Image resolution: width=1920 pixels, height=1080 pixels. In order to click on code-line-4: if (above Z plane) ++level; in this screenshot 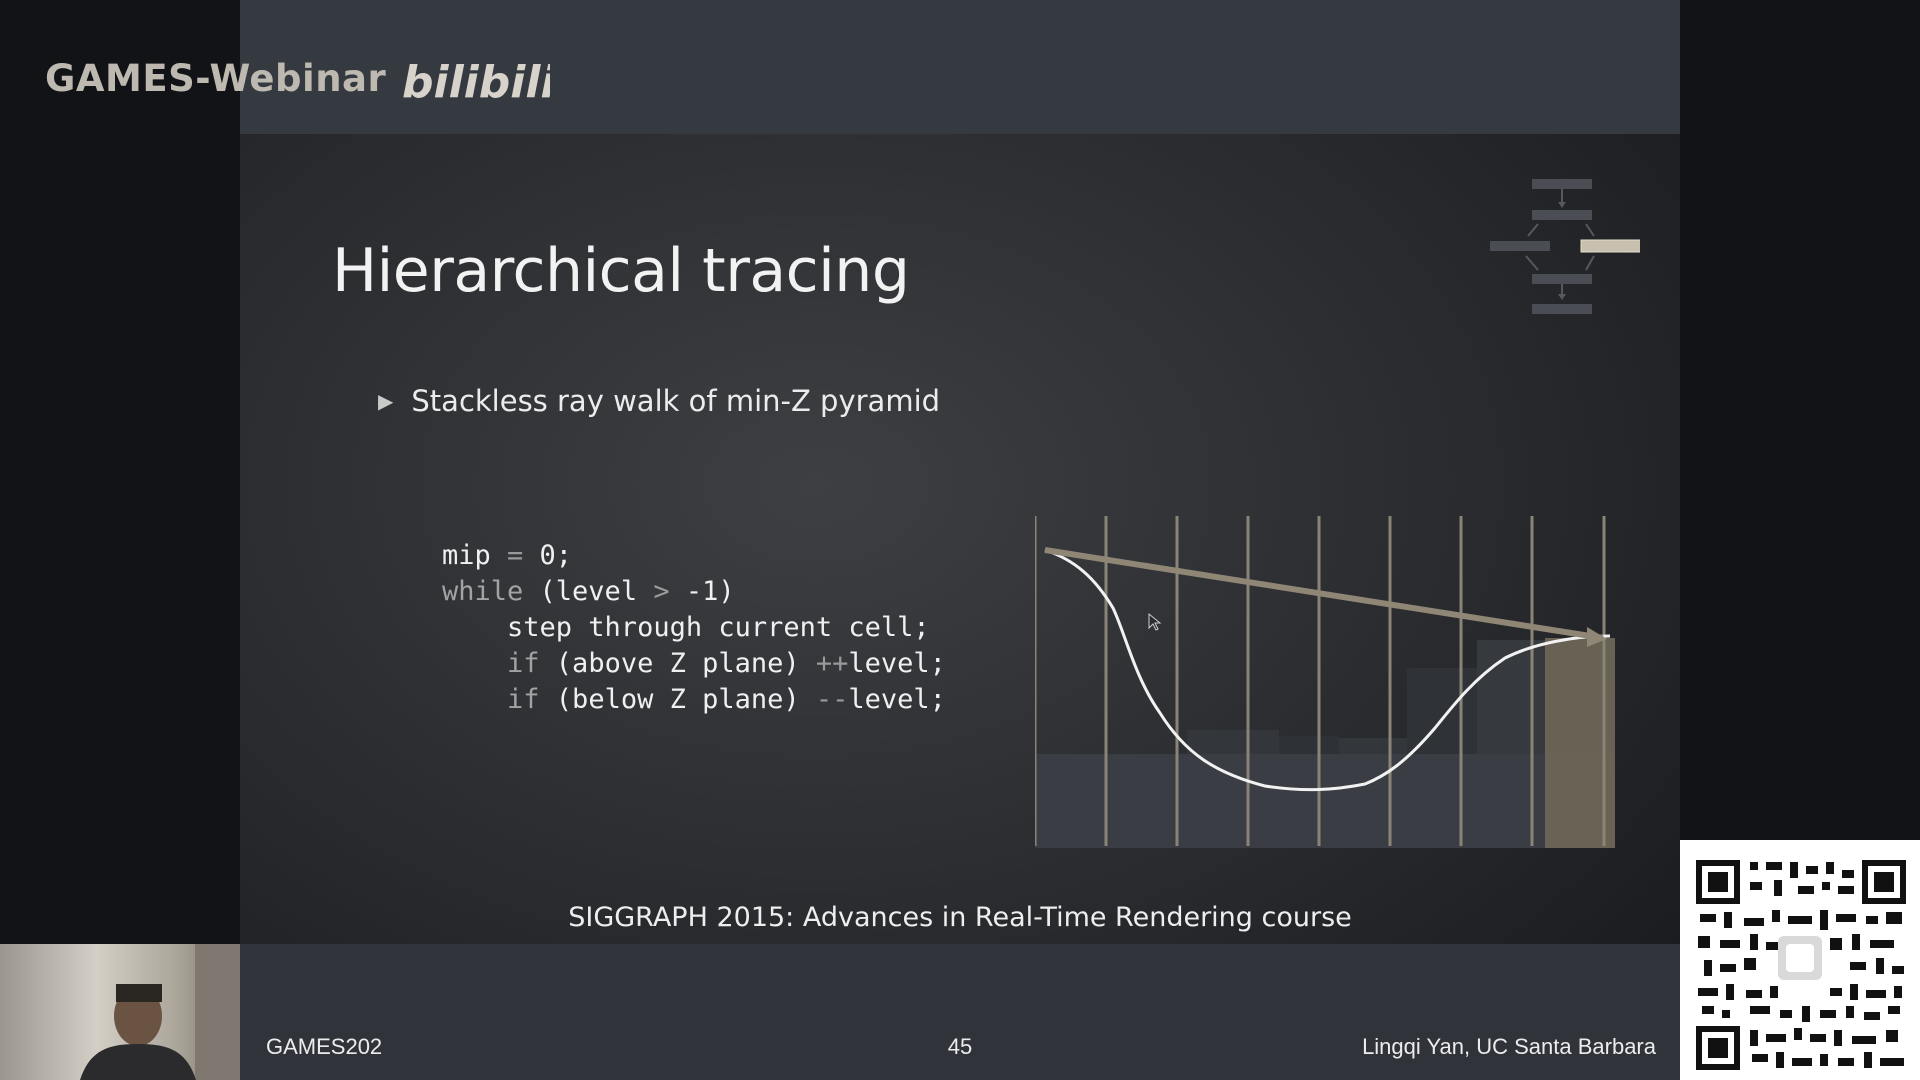, I will do `click(694, 664)`.